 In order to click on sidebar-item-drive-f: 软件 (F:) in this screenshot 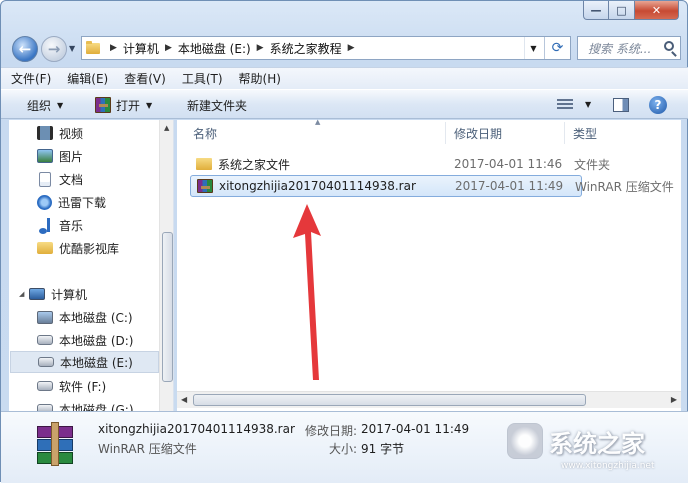, I will do `click(105, 386)`.